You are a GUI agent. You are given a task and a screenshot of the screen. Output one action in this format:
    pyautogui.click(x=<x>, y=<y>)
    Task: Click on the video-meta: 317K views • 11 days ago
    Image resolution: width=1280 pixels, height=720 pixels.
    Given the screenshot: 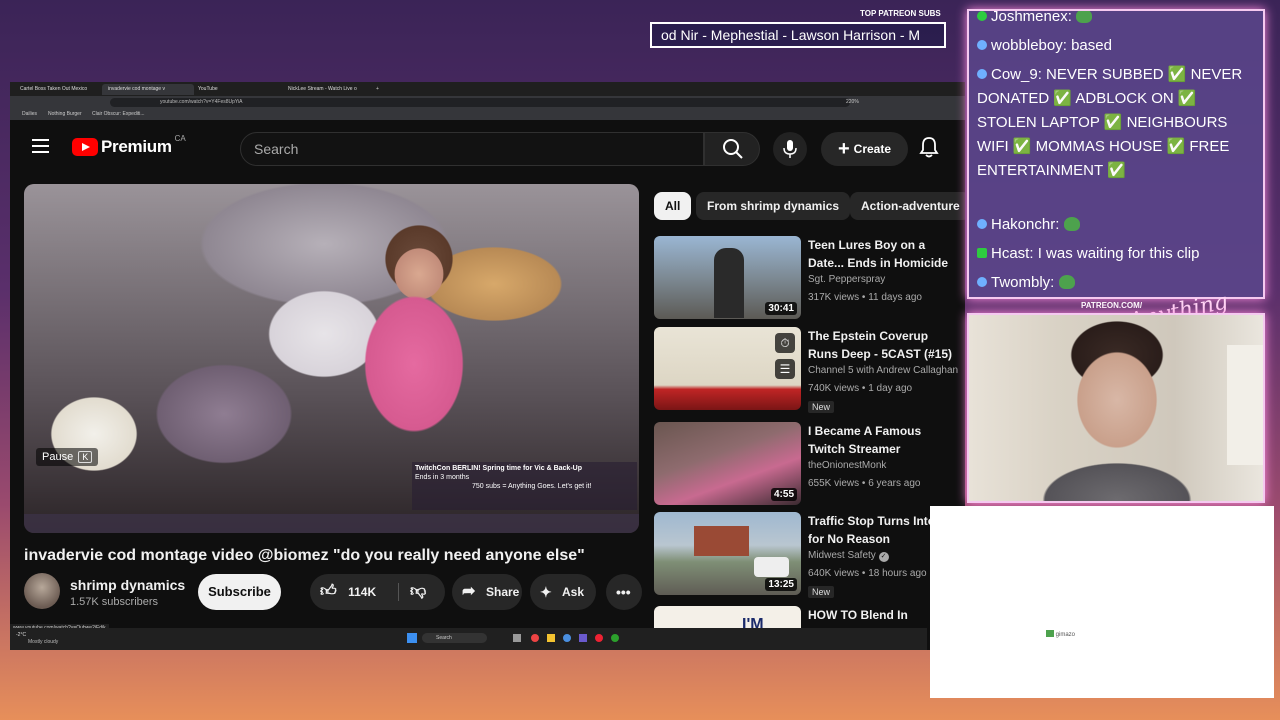 What is the action you would take?
    pyautogui.click(x=865, y=297)
    